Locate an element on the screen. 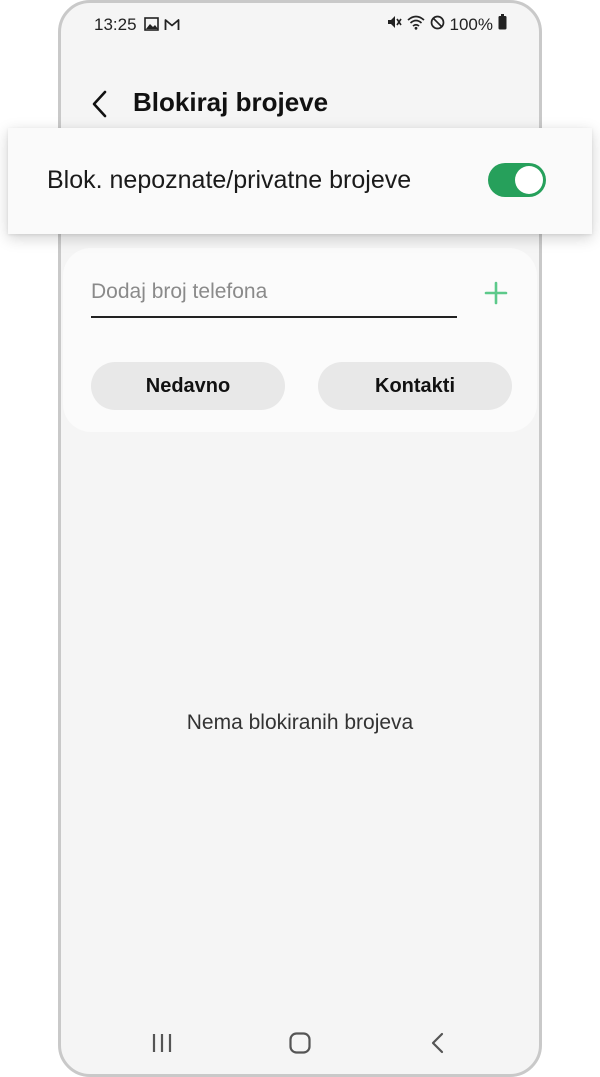  recents-button is located at coordinates (162, 1043).